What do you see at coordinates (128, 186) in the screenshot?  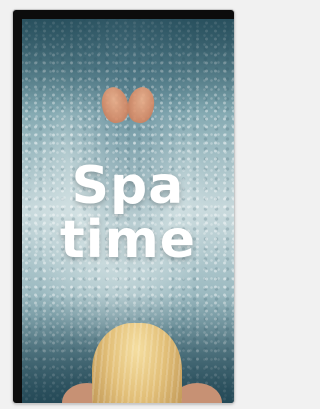 I see `title-line-1: Spa` at bounding box center [128, 186].